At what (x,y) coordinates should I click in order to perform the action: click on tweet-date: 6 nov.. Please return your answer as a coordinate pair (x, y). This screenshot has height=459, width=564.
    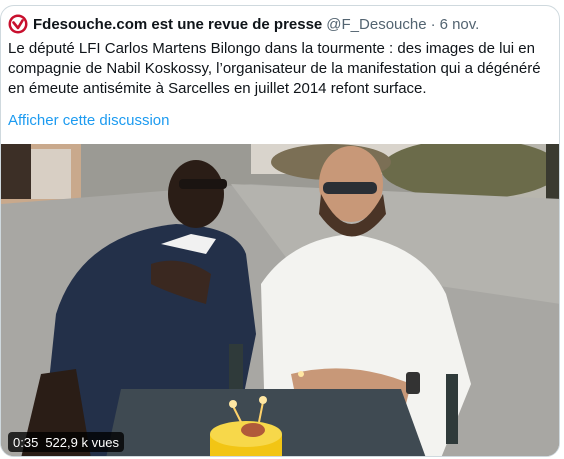
    Looking at the image, I should click on (460, 24).